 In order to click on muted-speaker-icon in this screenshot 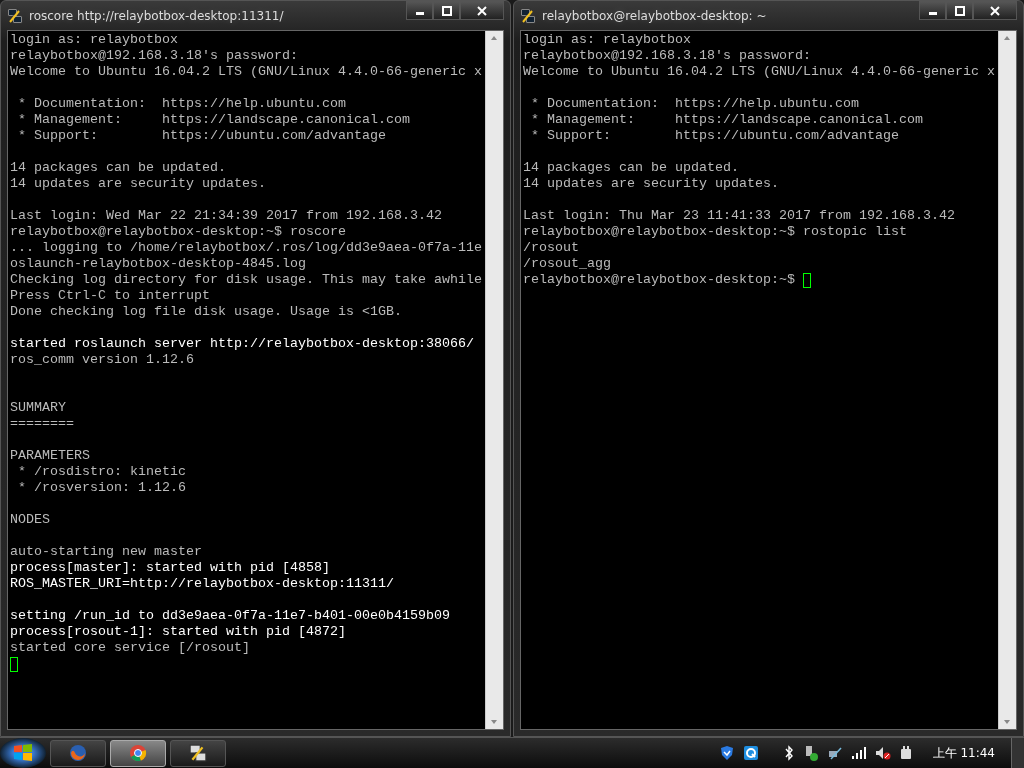, I will do `click(882, 753)`.